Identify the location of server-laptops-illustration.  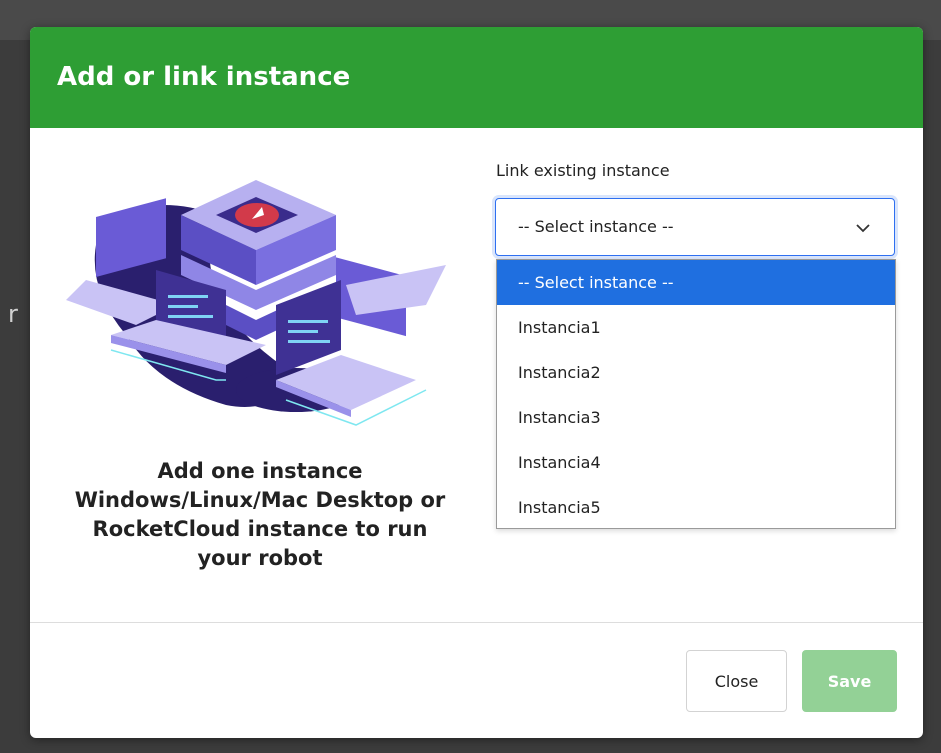
(256, 303).